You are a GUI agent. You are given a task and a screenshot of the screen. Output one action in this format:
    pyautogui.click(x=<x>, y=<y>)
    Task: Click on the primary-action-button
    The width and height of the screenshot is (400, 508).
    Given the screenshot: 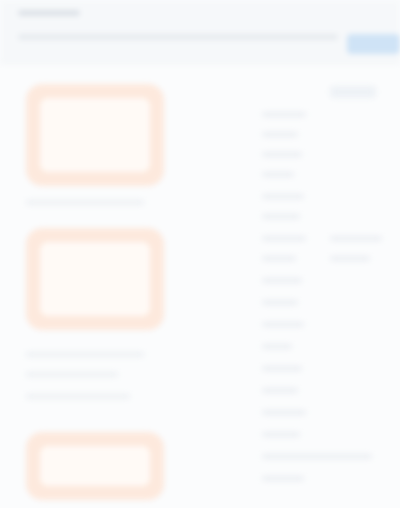 What is the action you would take?
    pyautogui.click(x=373, y=44)
    